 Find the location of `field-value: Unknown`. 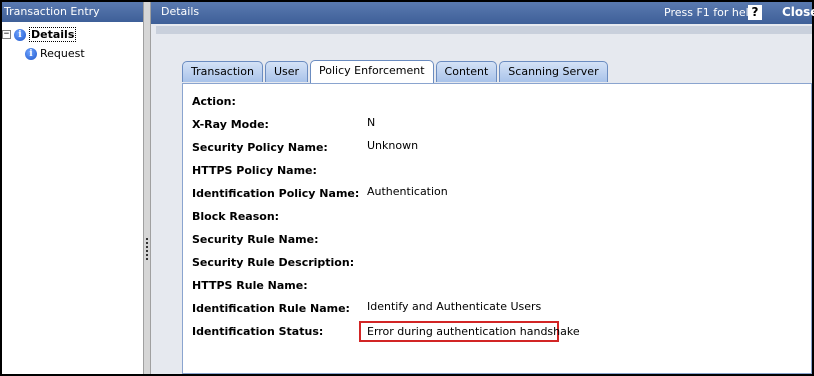

field-value: Unknown is located at coordinates (393, 145).